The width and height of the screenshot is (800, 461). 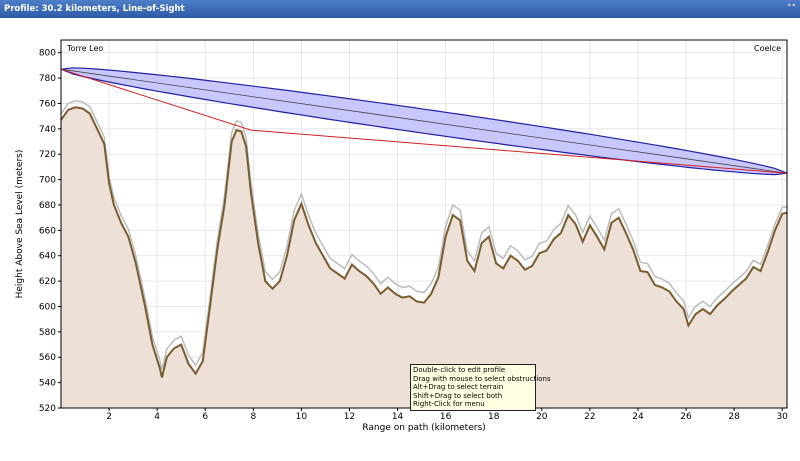 I want to click on x-tick-label: 24, so click(x=638, y=417).